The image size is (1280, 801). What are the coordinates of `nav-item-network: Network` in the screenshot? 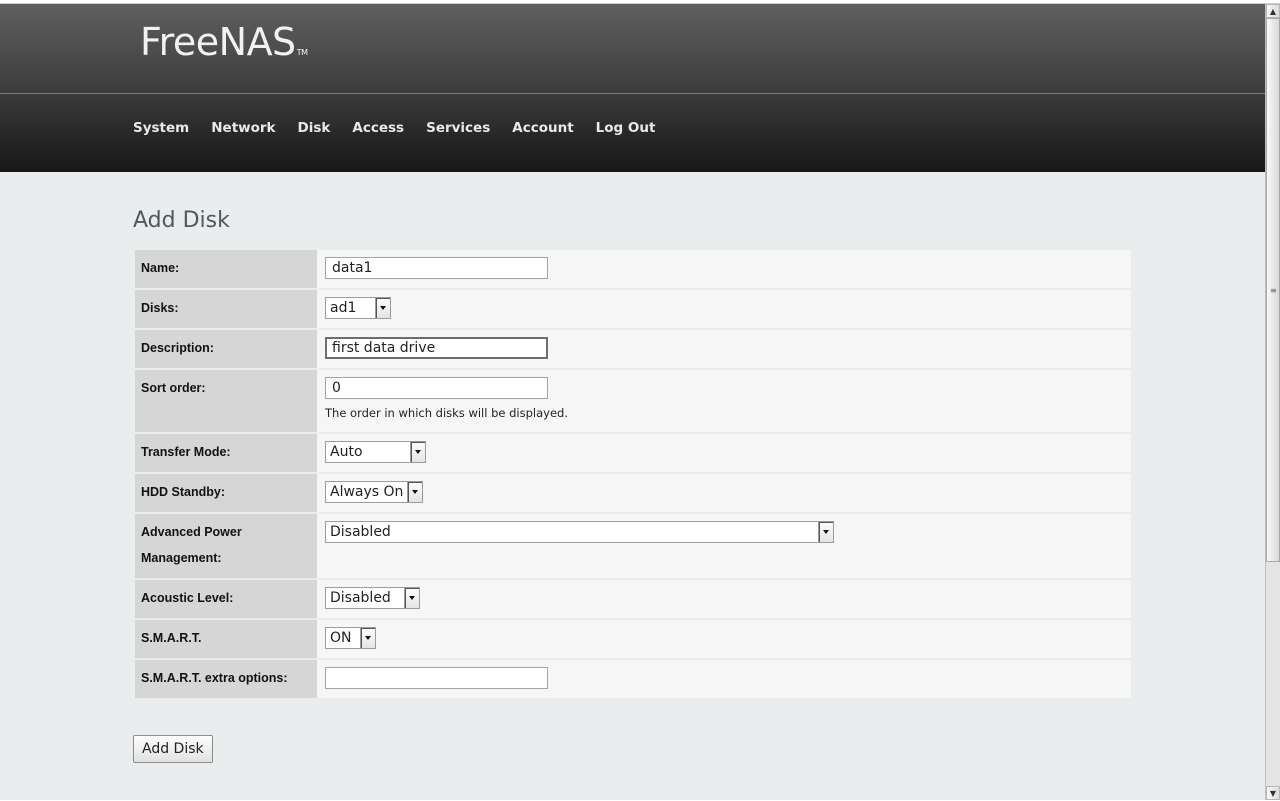 It's located at (243, 128).